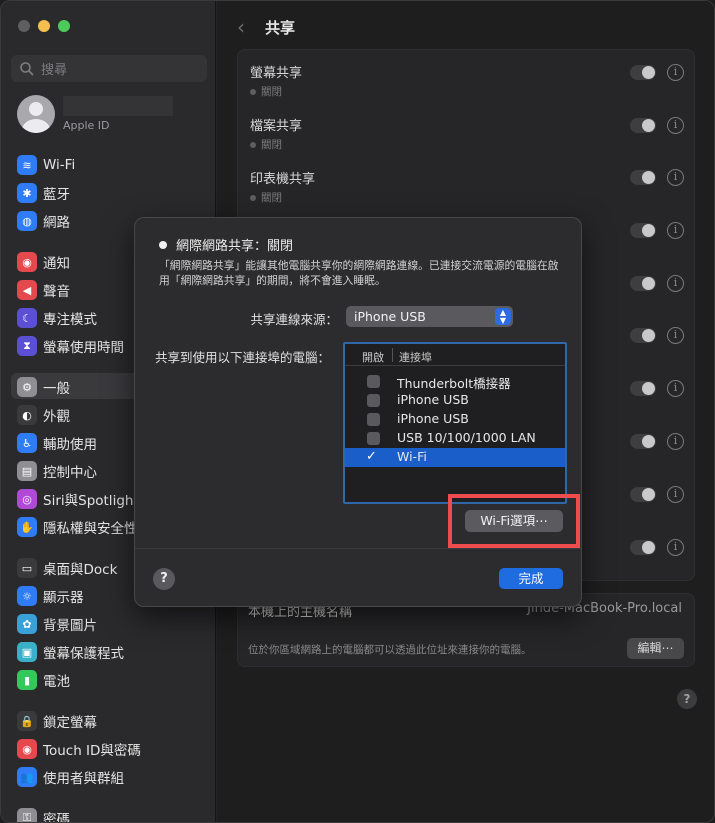  I want to click on sidebar-item-label: 電池, so click(56, 682).